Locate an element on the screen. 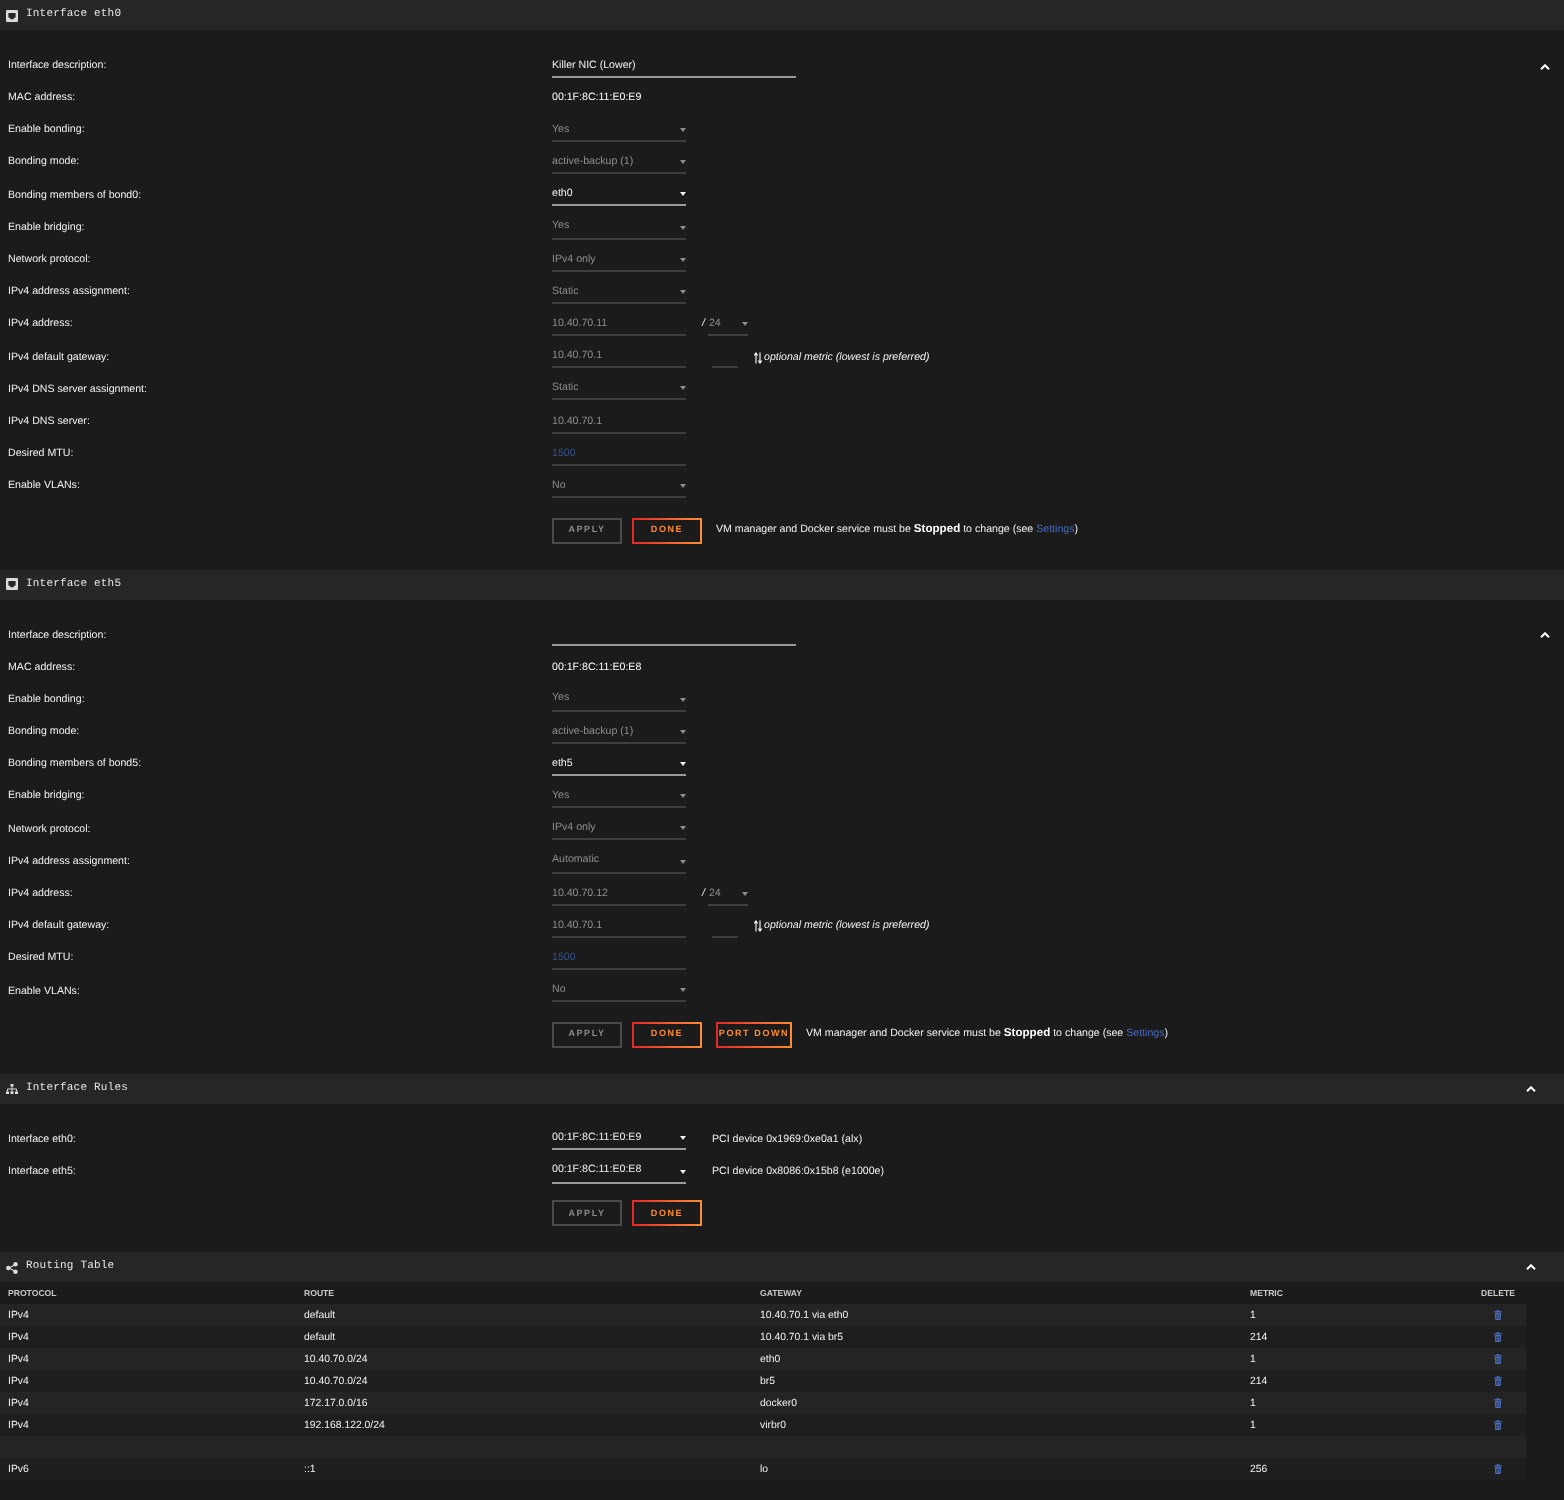 This screenshot has width=1564, height=1500. share-nodes-icon is located at coordinates (12, 1267).